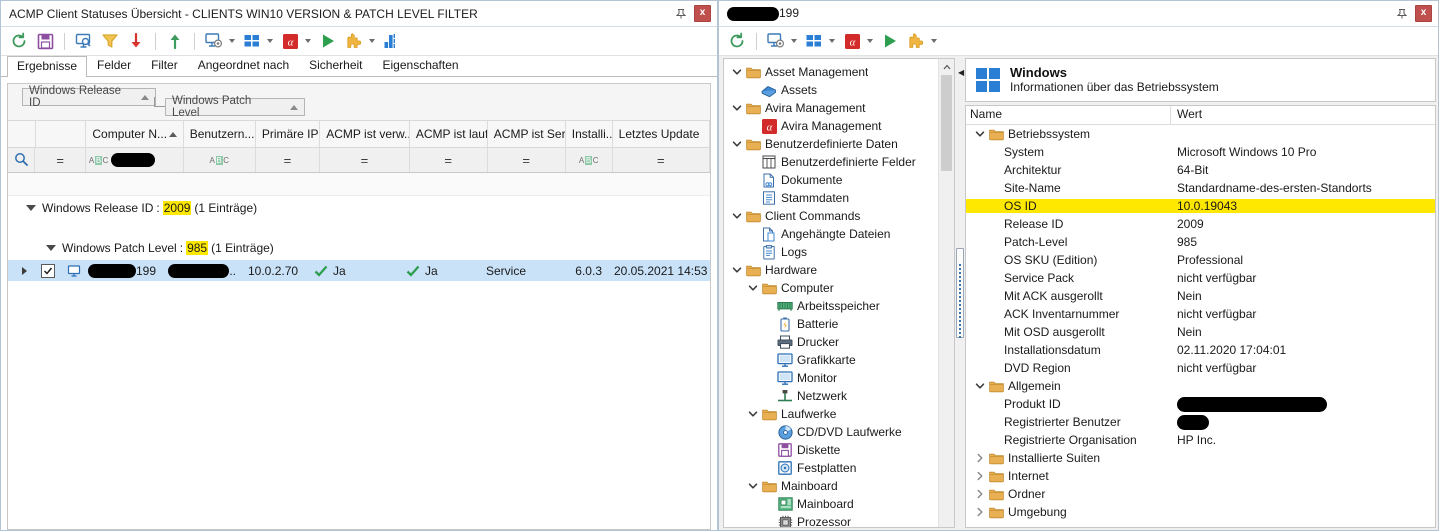 The height and width of the screenshot is (531, 1439). I want to click on detail-row-produkt-id: Produkt ID, so click(1200, 404).